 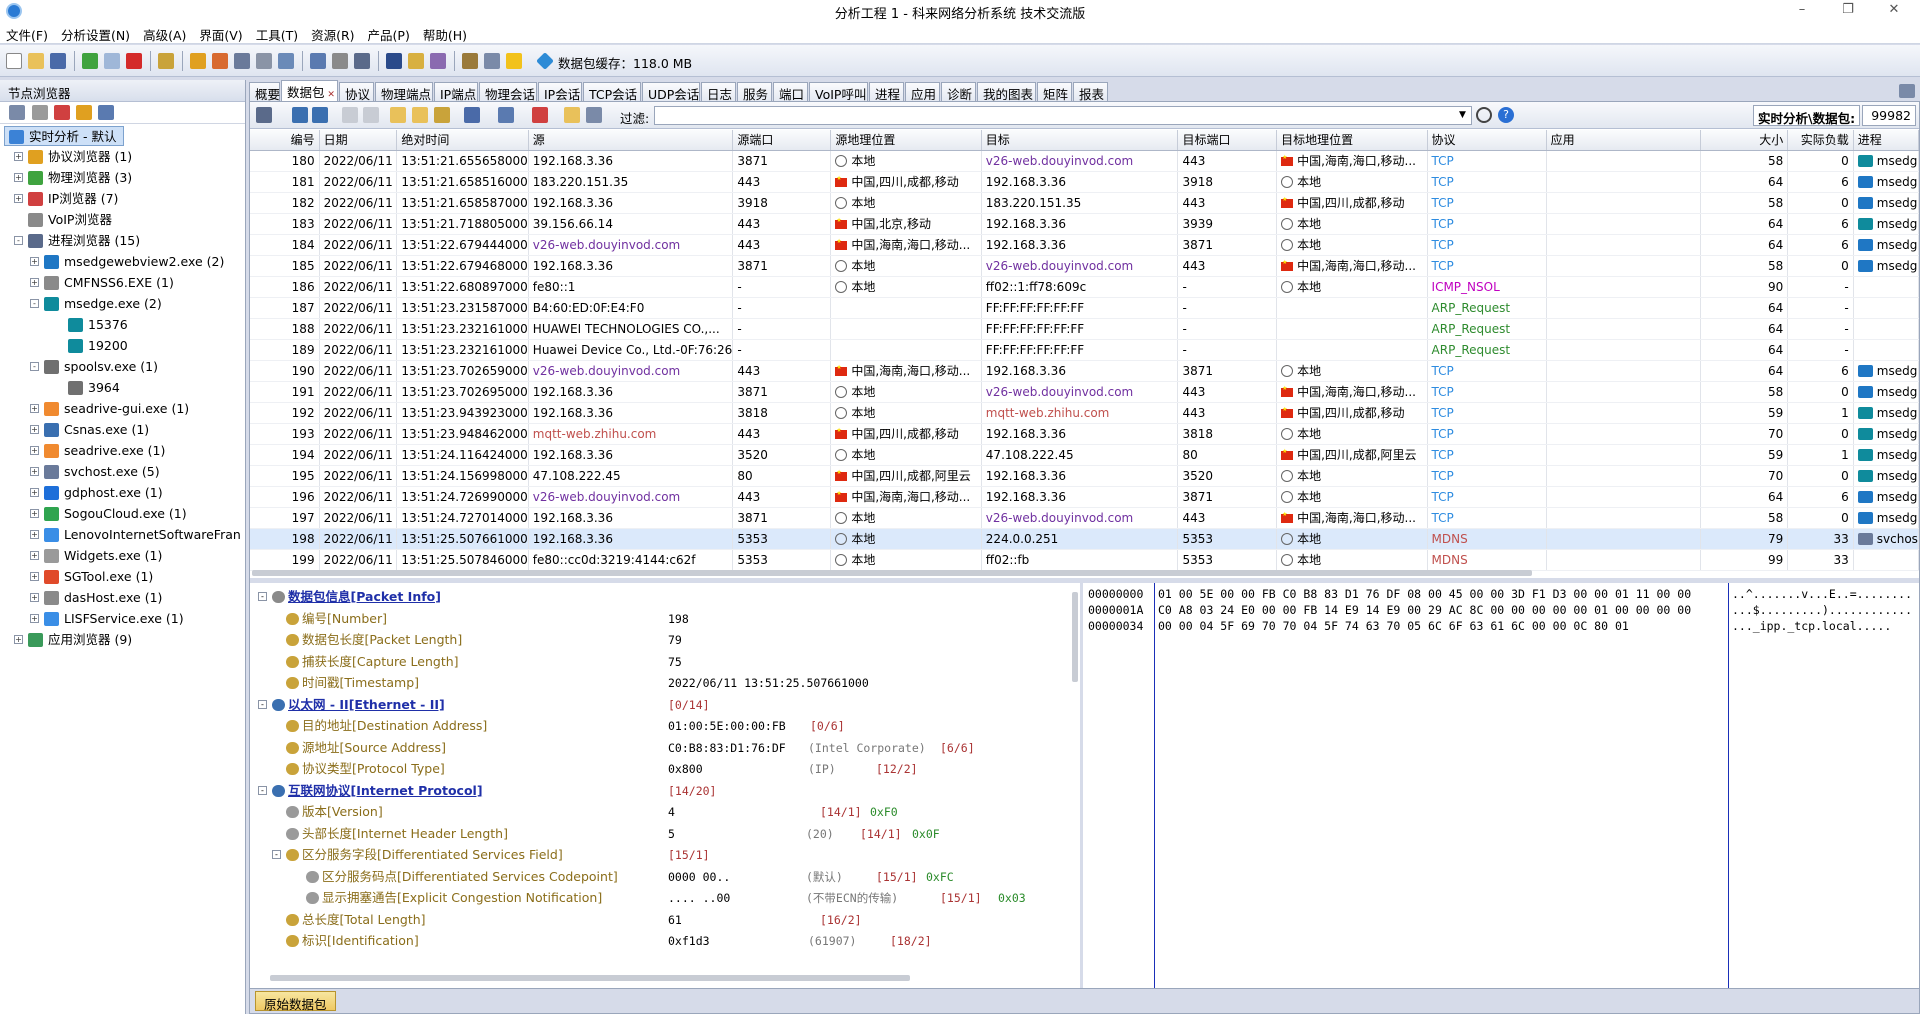 I want to click on tab-7: TCP会话, so click(x=612, y=92).